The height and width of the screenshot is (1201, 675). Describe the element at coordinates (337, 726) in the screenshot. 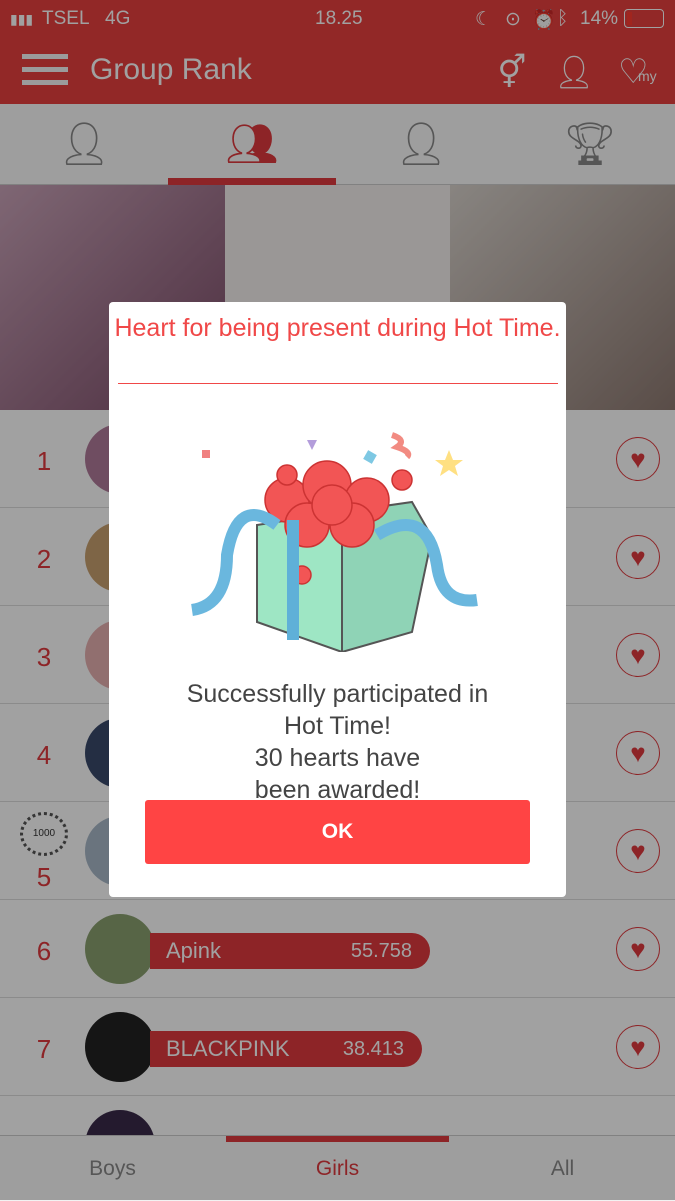

I see `message-line: Hot Time!` at that location.